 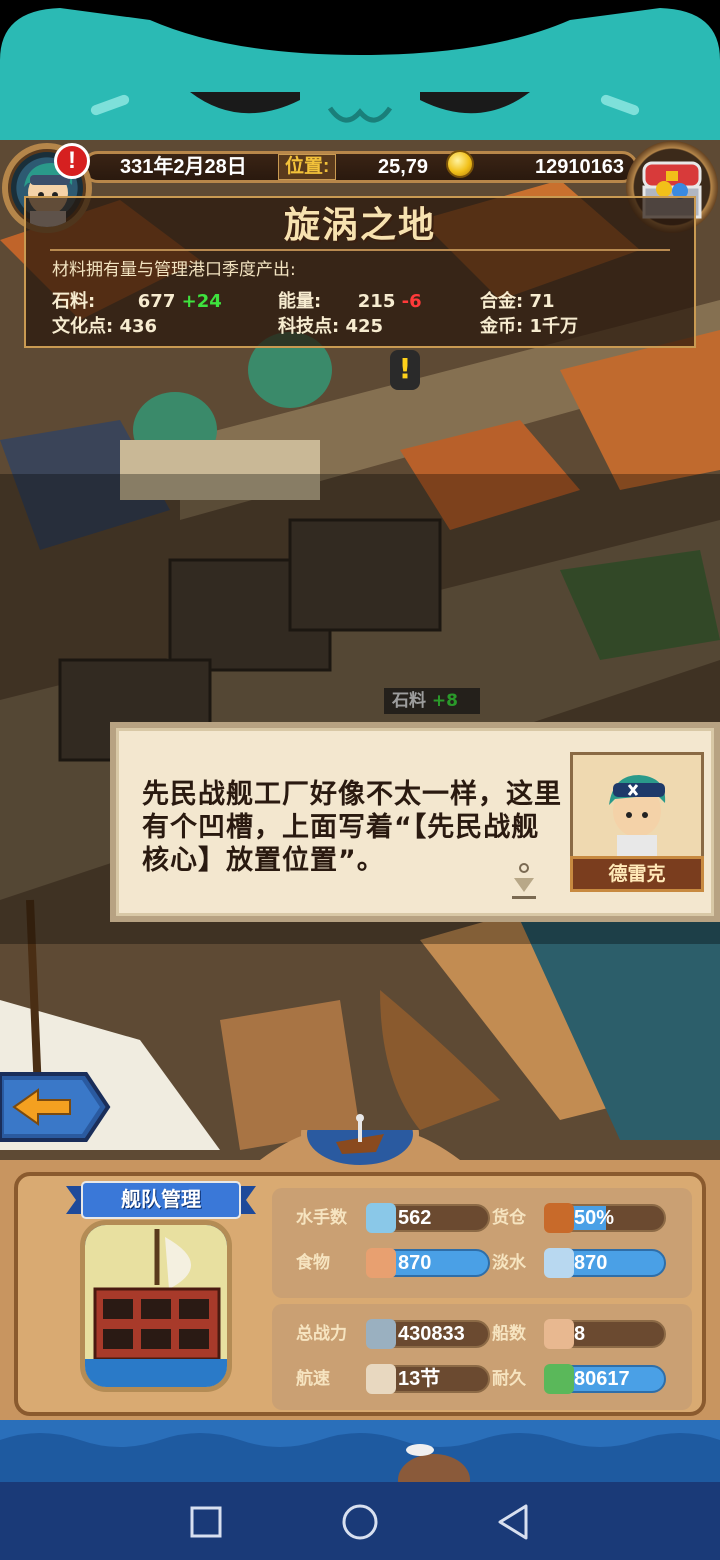 I want to click on resource-value: 677, so click(x=156, y=301).